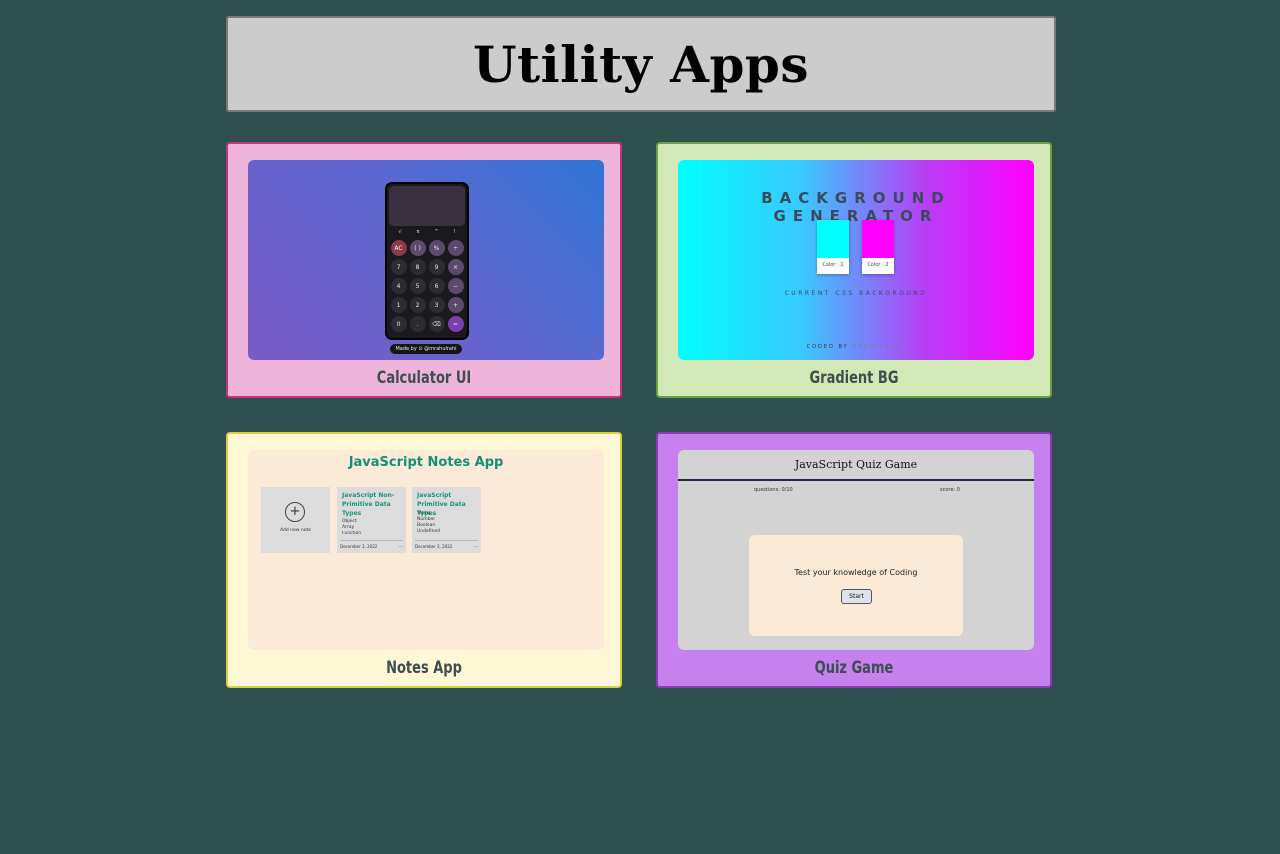 The height and width of the screenshot is (854, 1280). What do you see at coordinates (455, 267) in the screenshot?
I see `calc-key: ×` at bounding box center [455, 267].